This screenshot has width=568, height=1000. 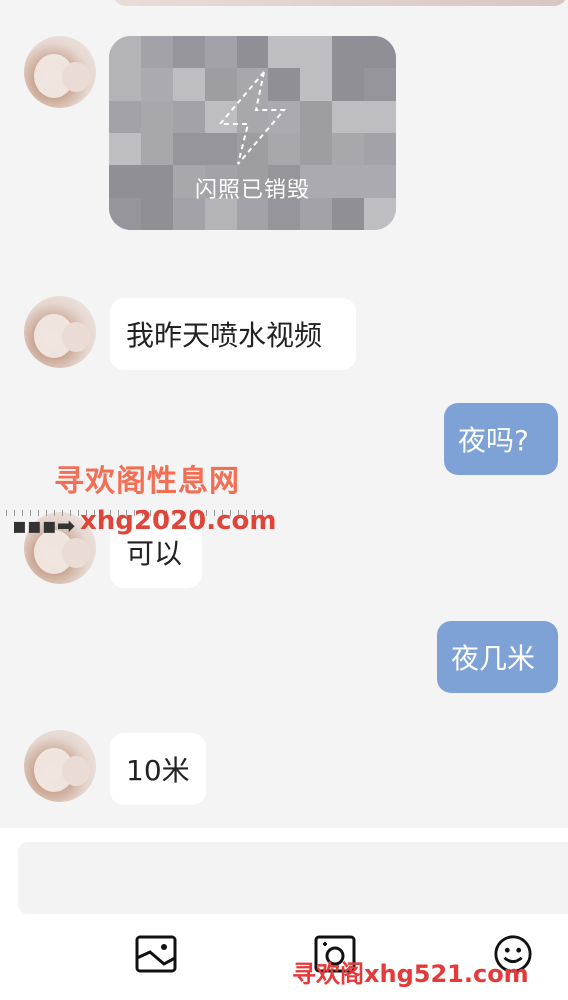 What do you see at coordinates (252, 118) in the screenshot?
I see `lightning-icon` at bounding box center [252, 118].